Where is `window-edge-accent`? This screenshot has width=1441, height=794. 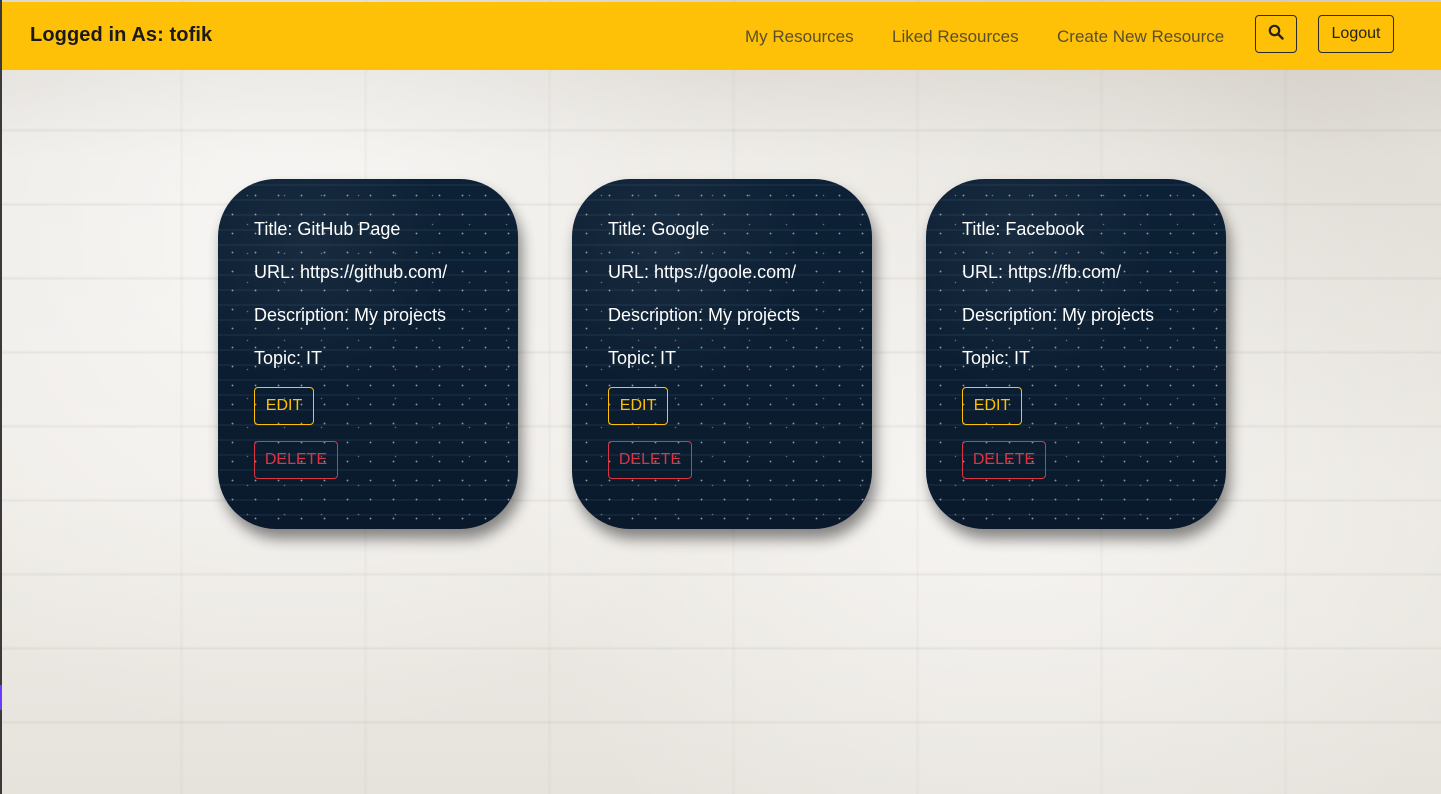 window-edge-accent is located at coordinates (1, 697).